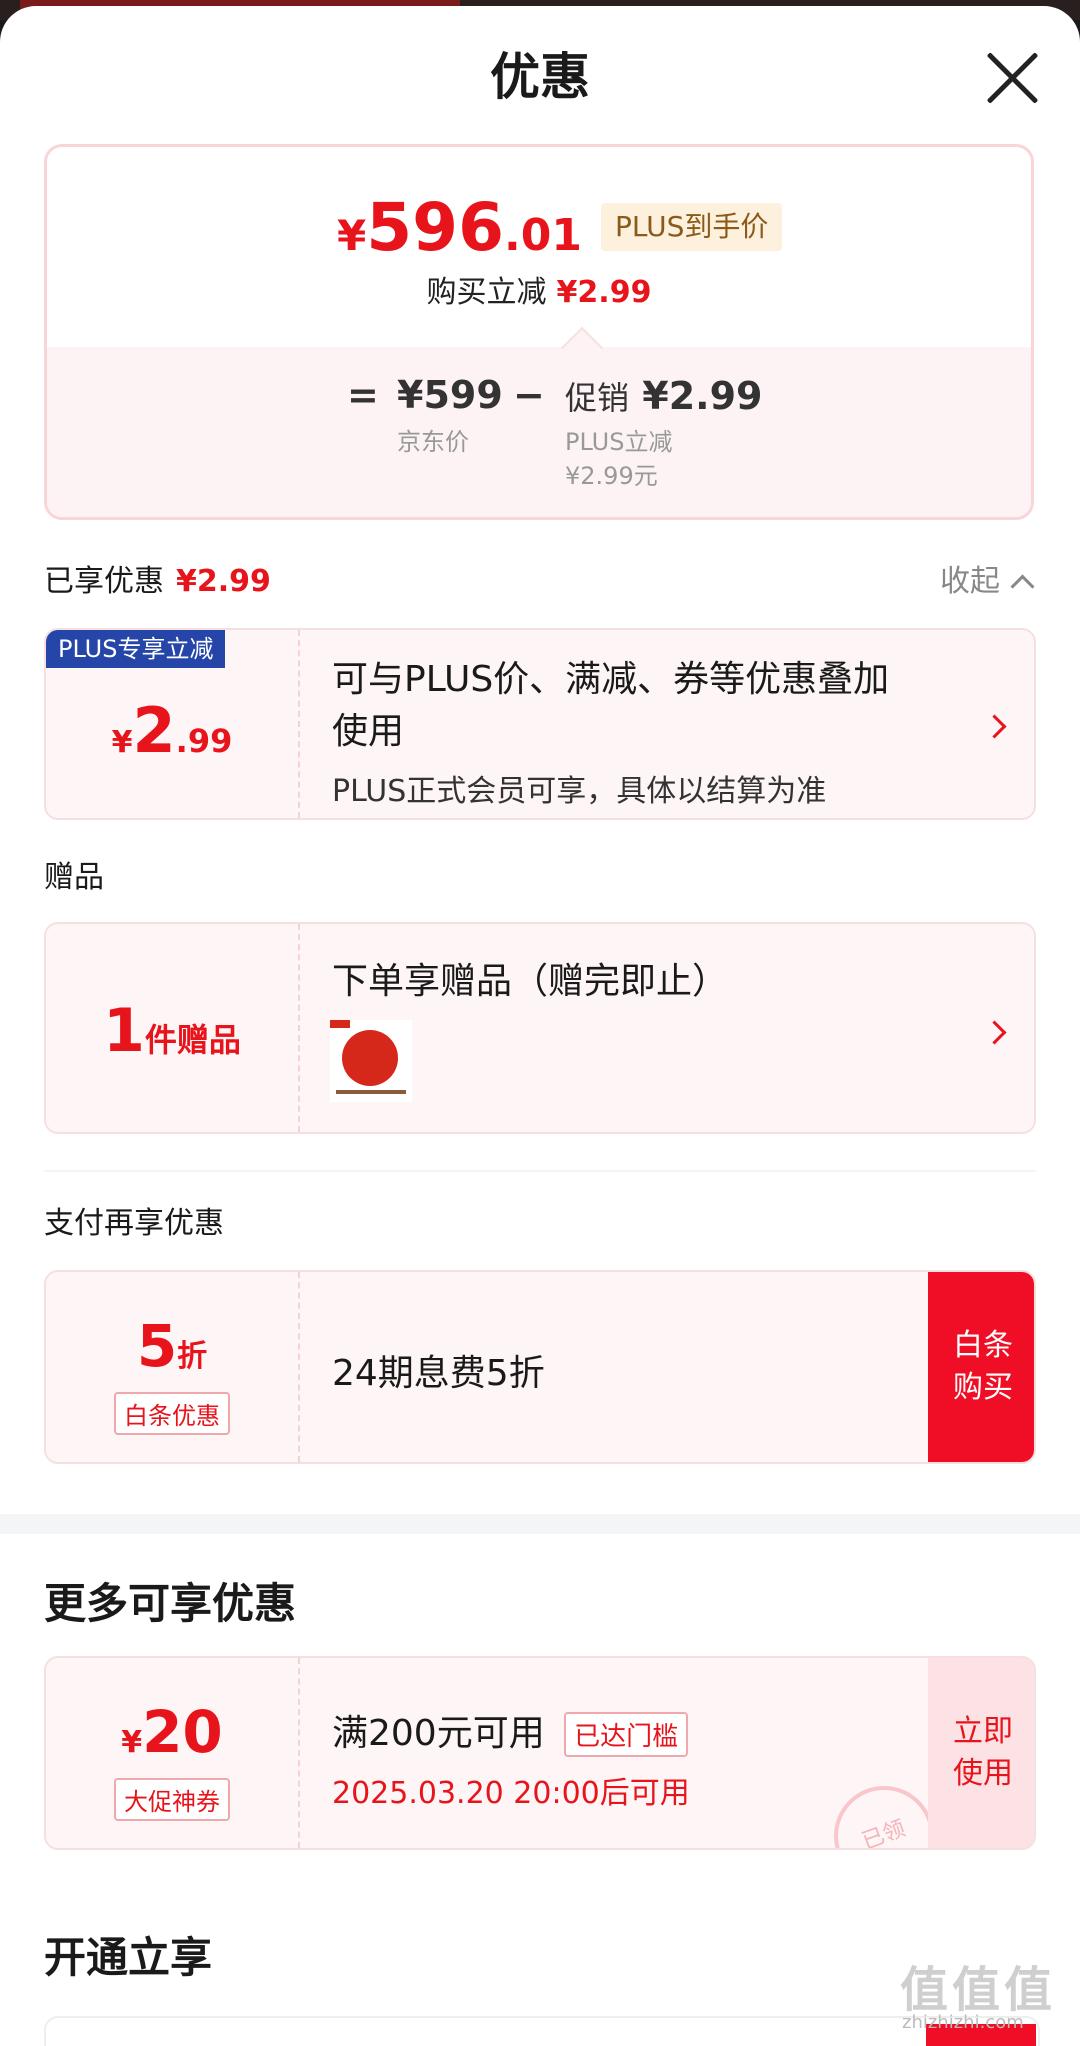  Describe the element at coordinates (510, 1730) in the screenshot. I see `coupon-condition: 满200元可用 已达门槛` at that location.